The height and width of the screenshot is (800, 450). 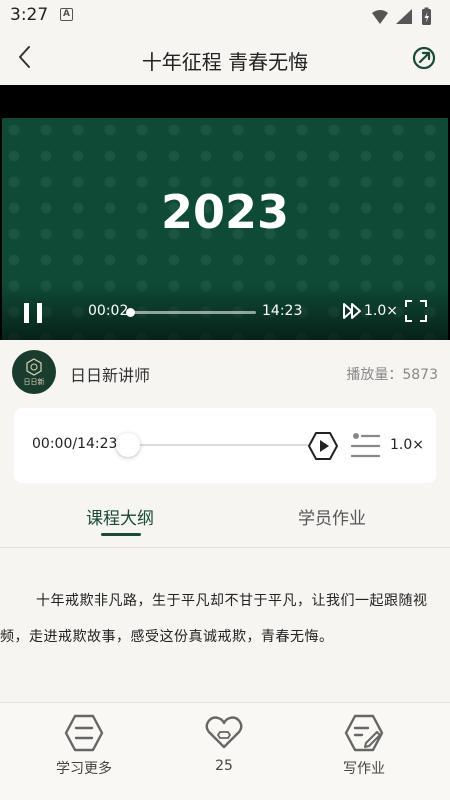 What do you see at coordinates (364, 769) in the screenshot?
I see `write-homework-label: 写作业` at bounding box center [364, 769].